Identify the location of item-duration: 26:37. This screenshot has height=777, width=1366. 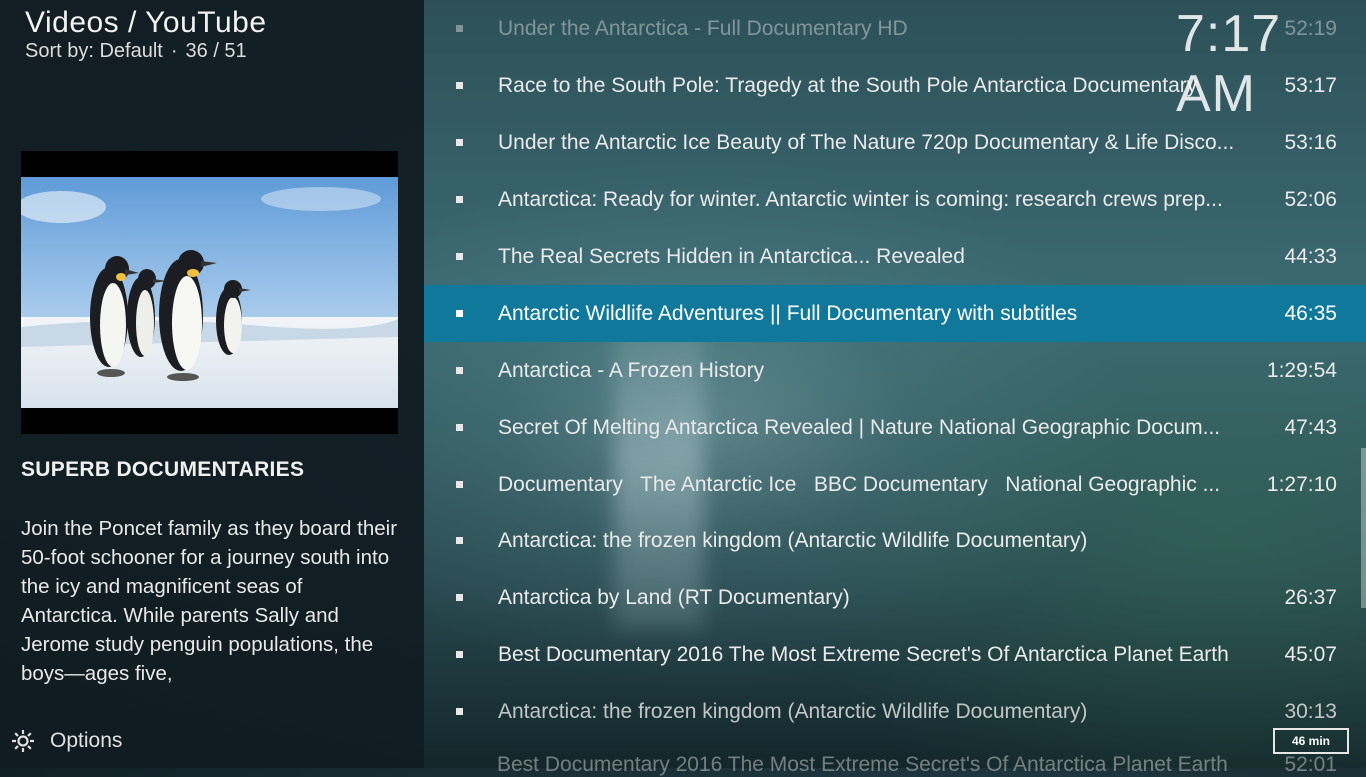
(1310, 597).